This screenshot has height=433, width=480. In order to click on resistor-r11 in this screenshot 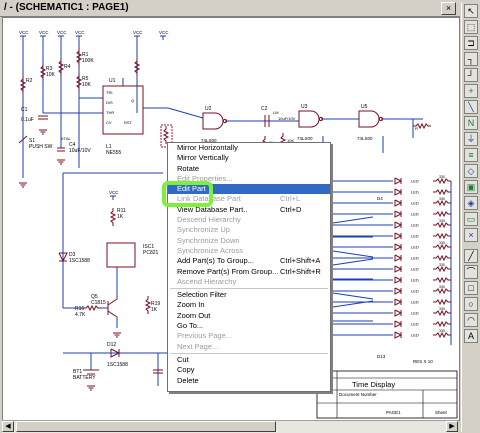, I will do `click(113, 217)`.